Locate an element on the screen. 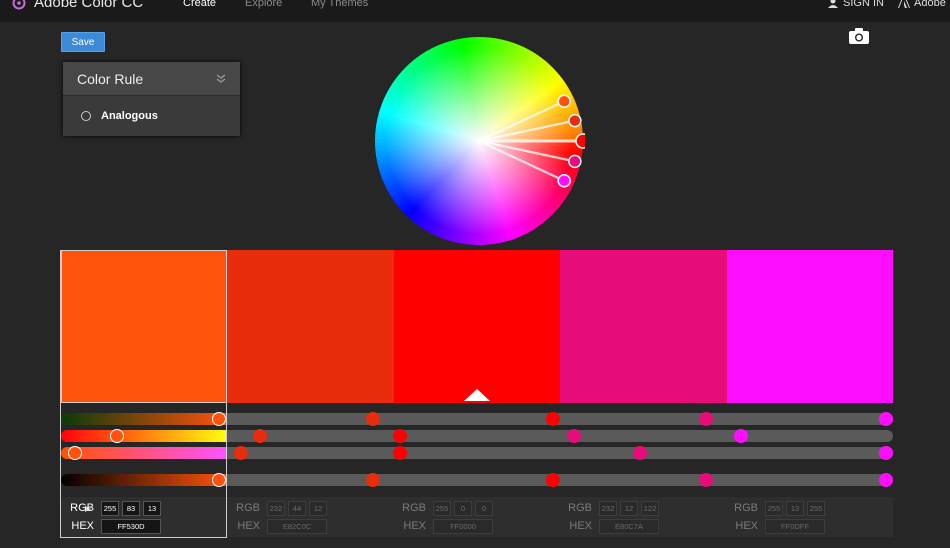 The width and height of the screenshot is (950, 548). color-rule-header: Color Rule is located at coordinates (151, 79).